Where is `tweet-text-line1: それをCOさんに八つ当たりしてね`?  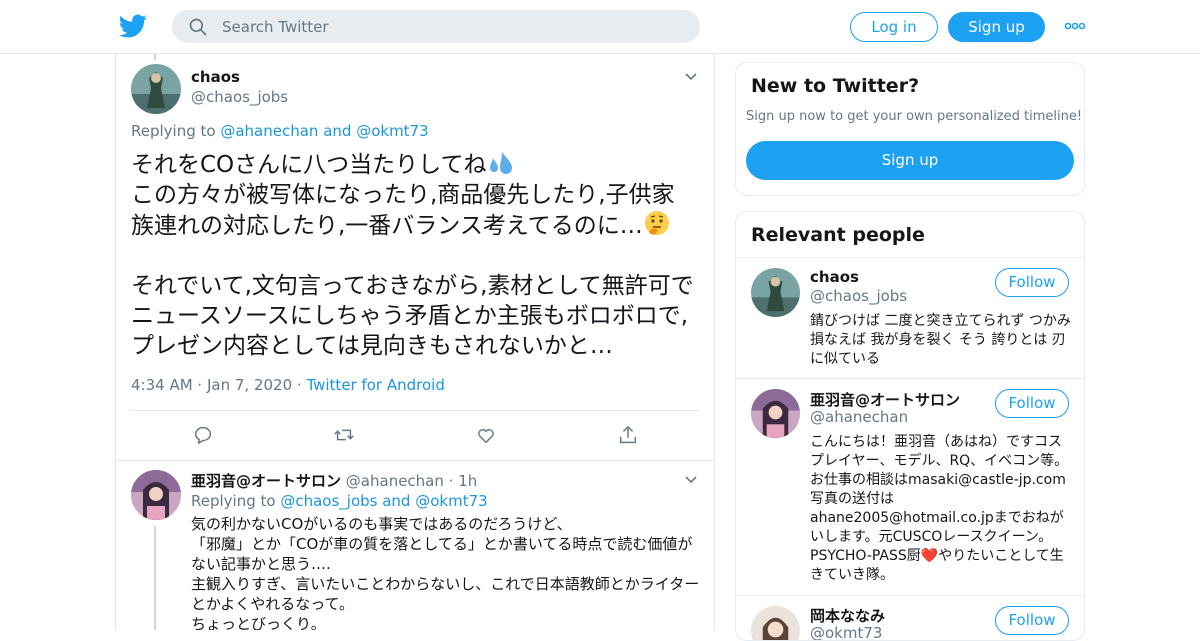
tweet-text-line1: それをCOさんに八つ当たりしてね is located at coordinates (309, 165).